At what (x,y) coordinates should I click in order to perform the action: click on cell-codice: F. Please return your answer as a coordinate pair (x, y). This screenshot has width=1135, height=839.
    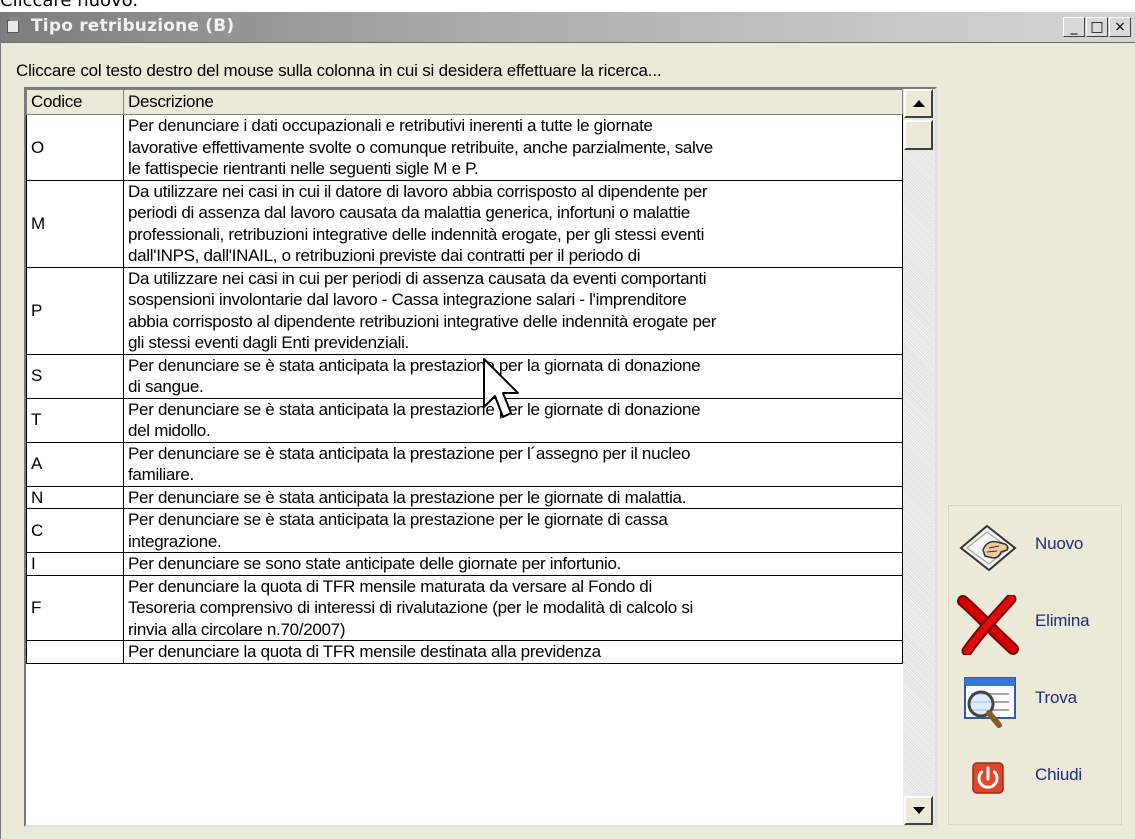
    Looking at the image, I should click on (75, 607).